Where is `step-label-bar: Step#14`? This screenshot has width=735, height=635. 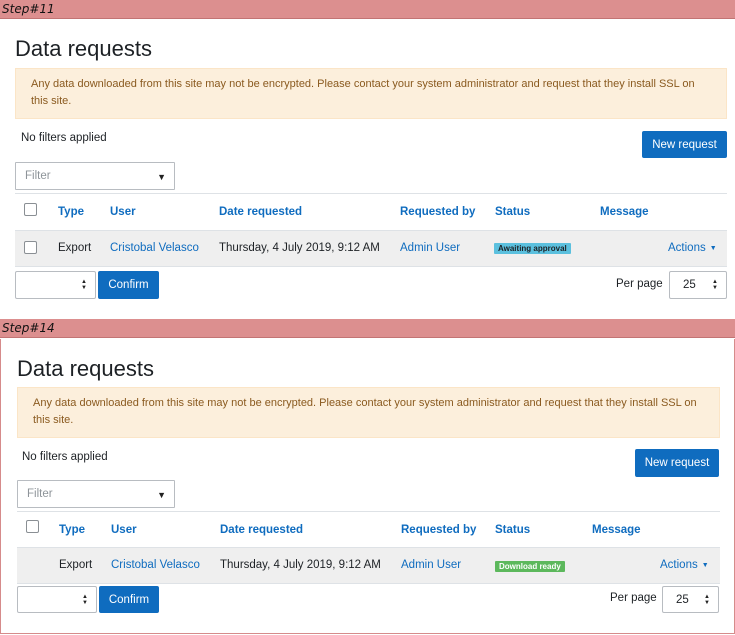 step-label-bar: Step#14 is located at coordinates (367, 328).